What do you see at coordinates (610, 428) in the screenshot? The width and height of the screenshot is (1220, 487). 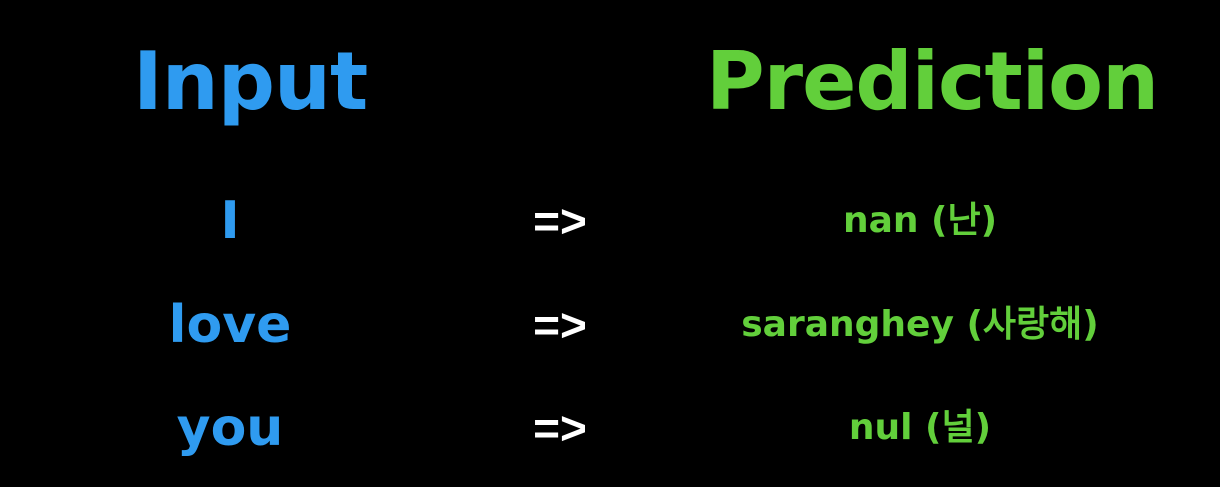 I see `translation-row: you => nul (널)` at bounding box center [610, 428].